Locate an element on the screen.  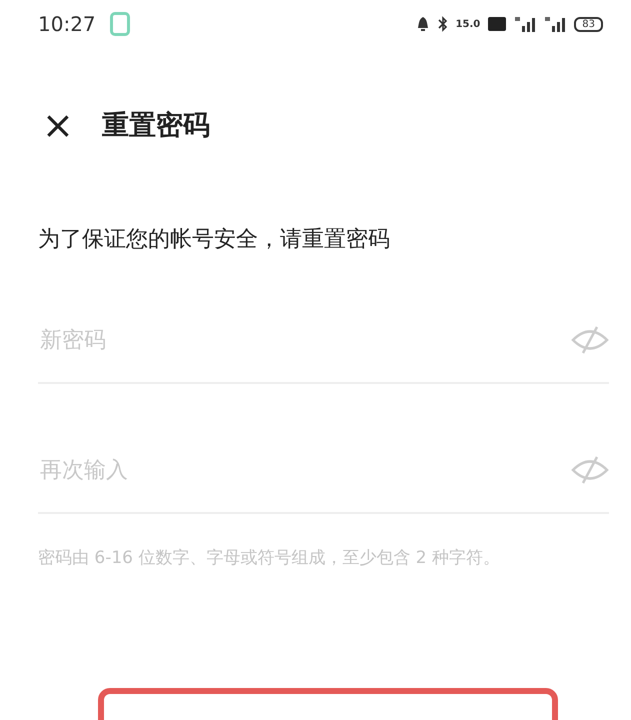
bluetooth-icon is located at coordinates (443, 24).